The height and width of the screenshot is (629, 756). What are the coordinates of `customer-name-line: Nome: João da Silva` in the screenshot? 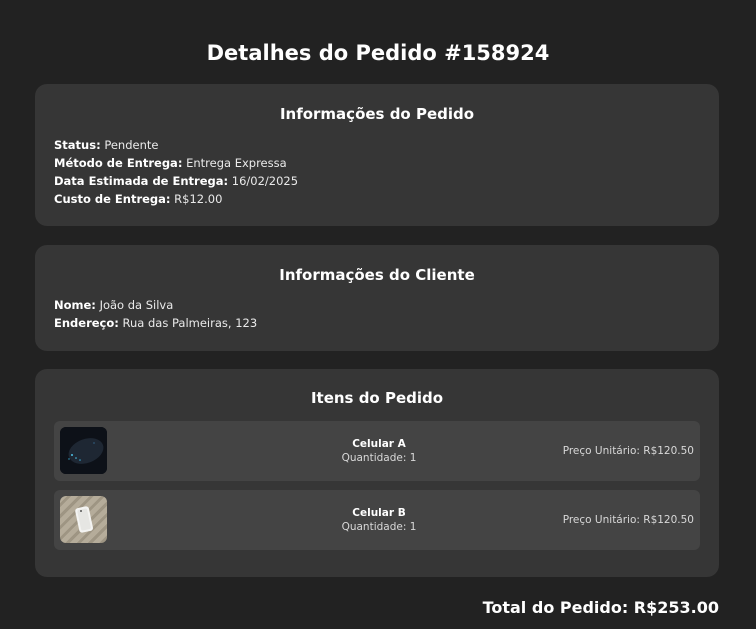 It's located at (113, 305).